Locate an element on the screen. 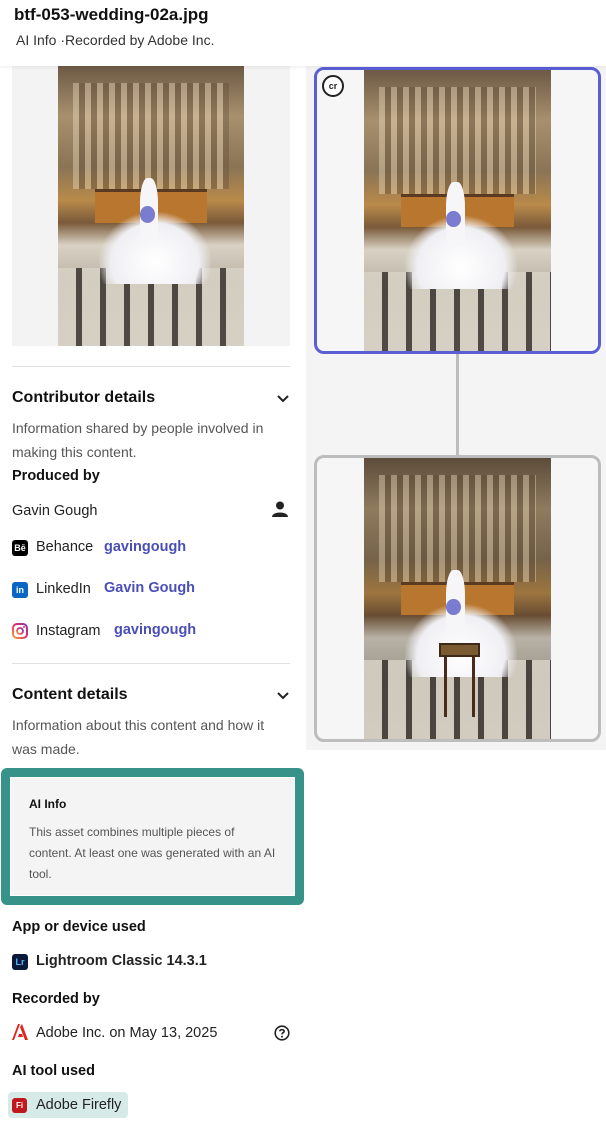 Image resolution: width=606 pixels, height=1129 pixels. ai-info-title: AI Info is located at coordinates (48, 804).